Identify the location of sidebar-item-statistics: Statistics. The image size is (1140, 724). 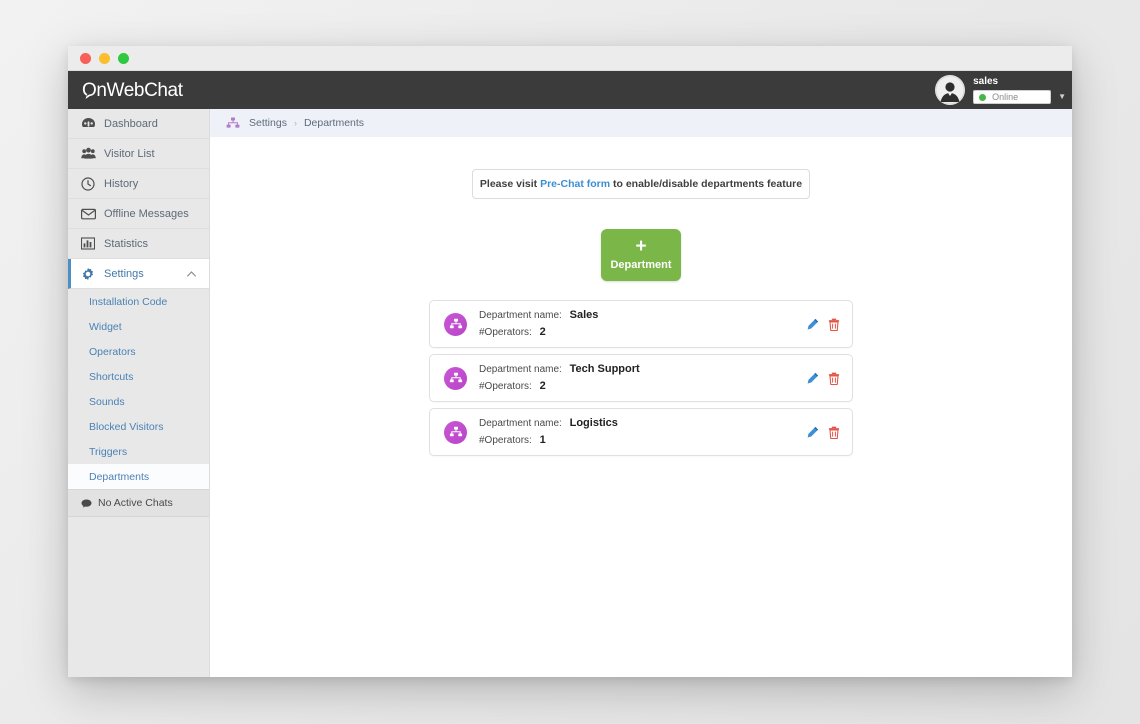
(138, 244).